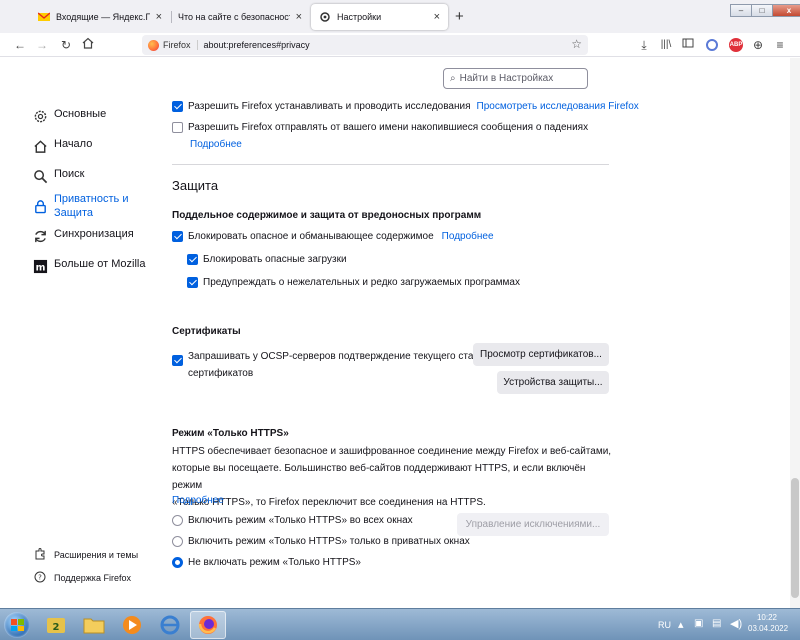  What do you see at coordinates (198, 501) in the screenshot?
I see `https-learn-more-link: Подробнее` at bounding box center [198, 501].